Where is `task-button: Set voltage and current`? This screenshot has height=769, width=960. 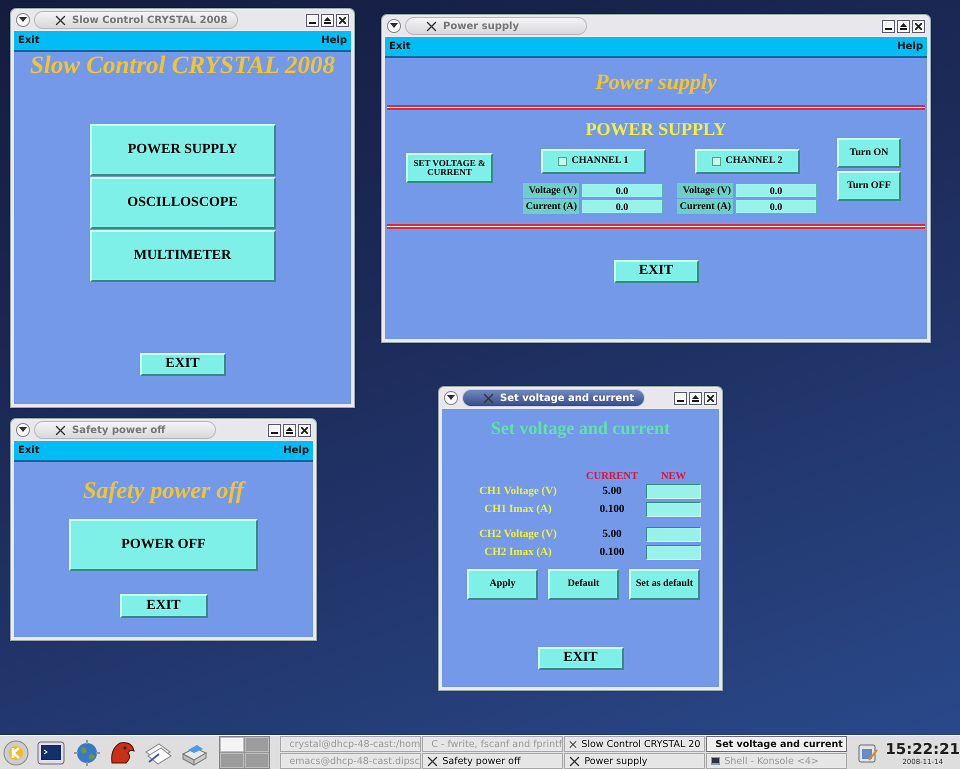
task-button: Set voltage and current is located at coordinates (777, 744).